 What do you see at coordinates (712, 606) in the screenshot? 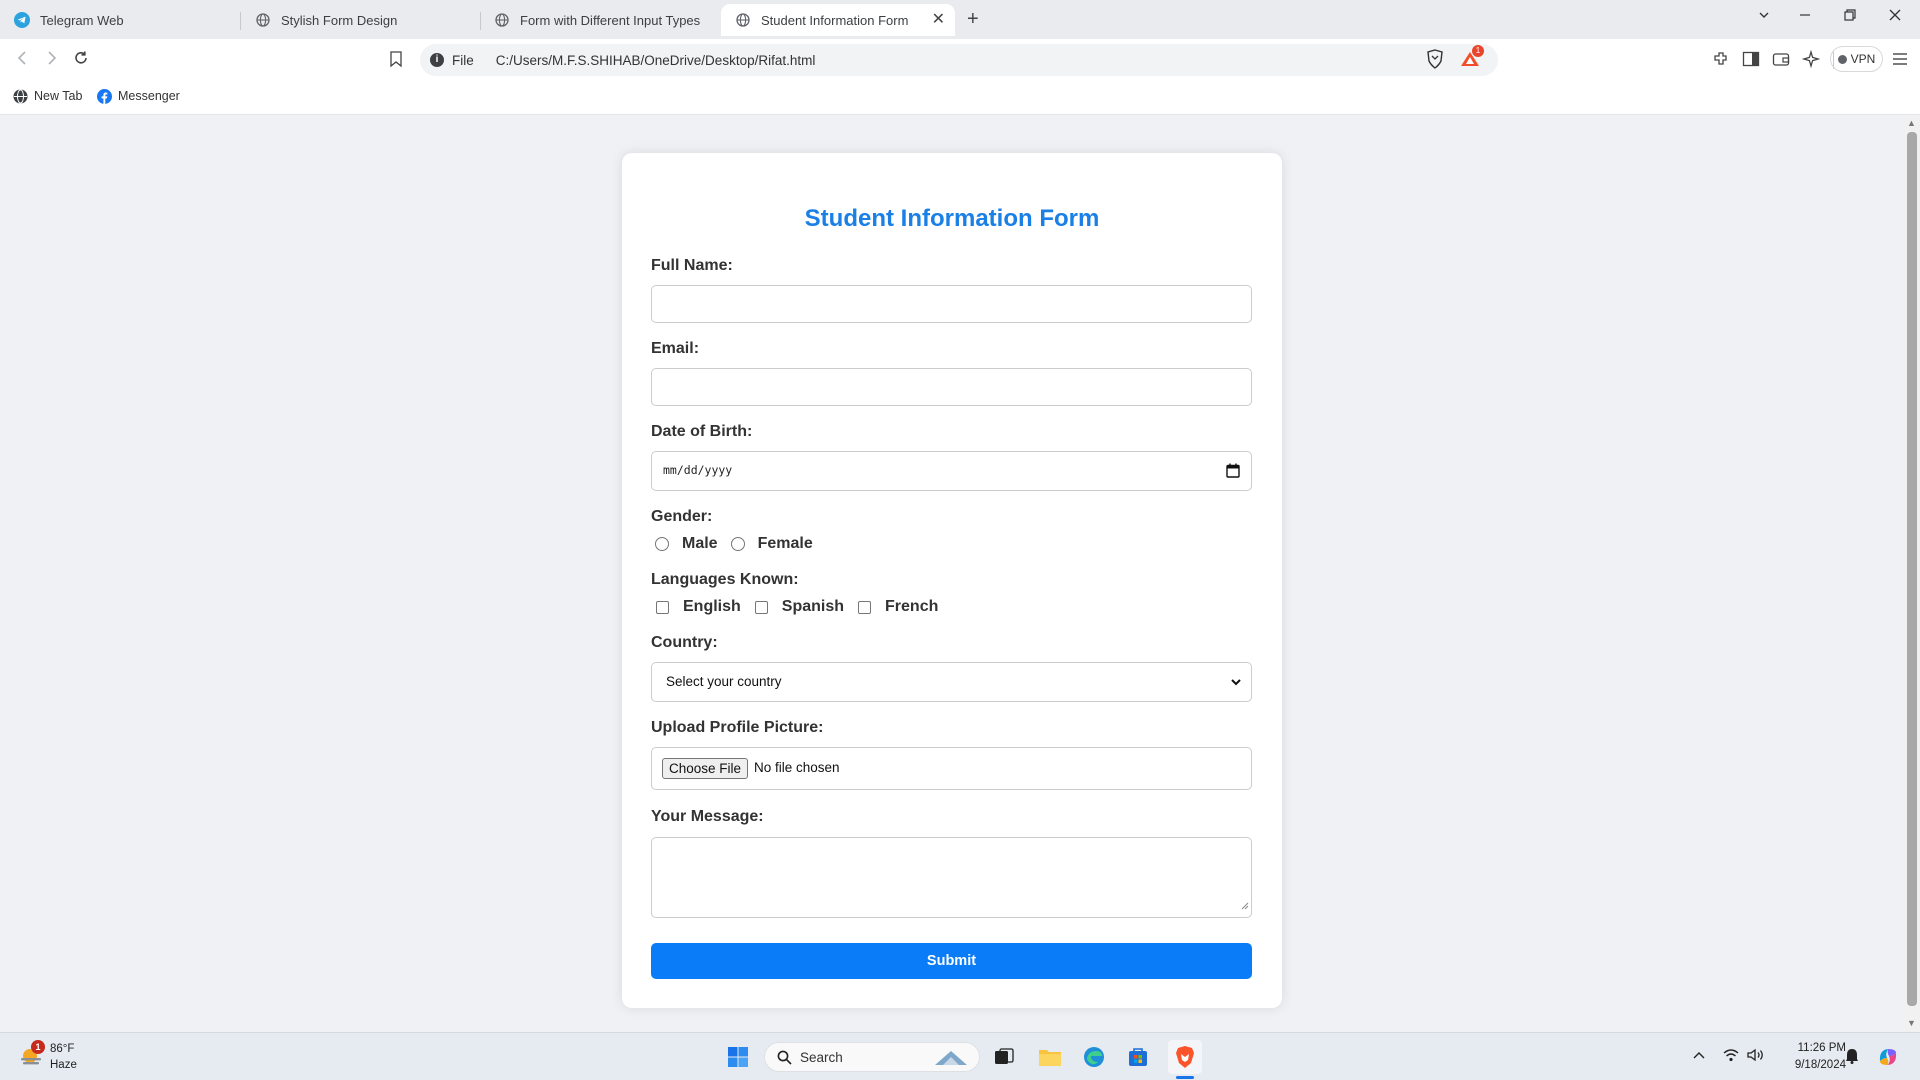
I see `english-label: English` at bounding box center [712, 606].